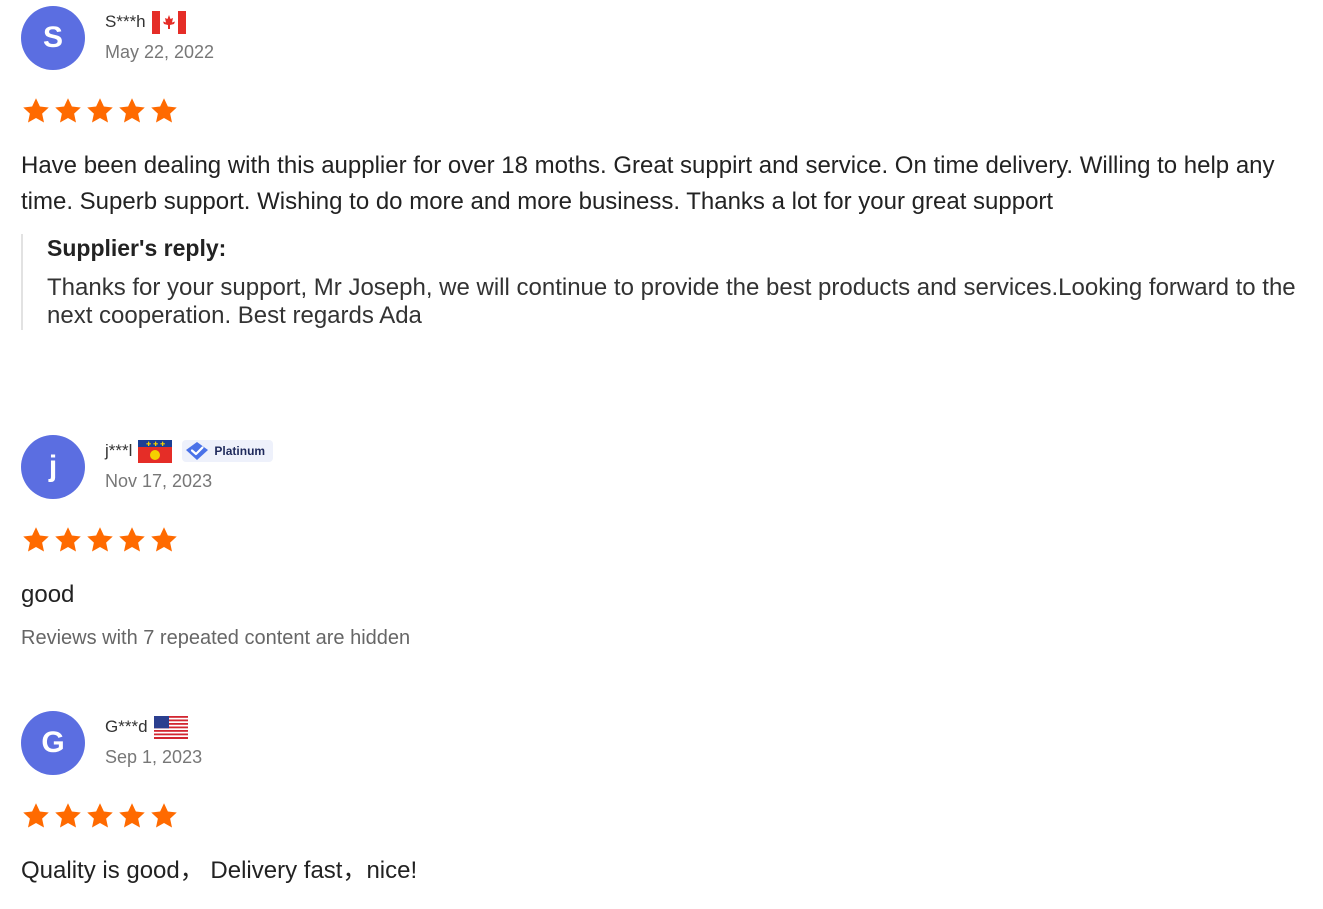  Describe the element at coordinates (168, 22) in the screenshot. I see `canada-flag-icon` at that location.